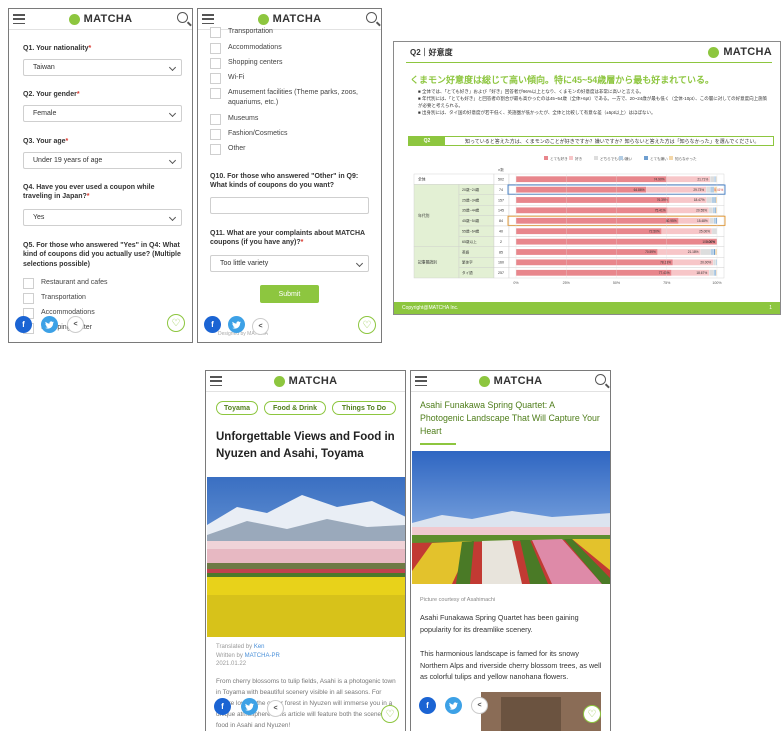 This screenshot has height=731, width=781. What do you see at coordinates (59, 313) in the screenshot?
I see `q5-option: Accommodations` at bounding box center [59, 313].